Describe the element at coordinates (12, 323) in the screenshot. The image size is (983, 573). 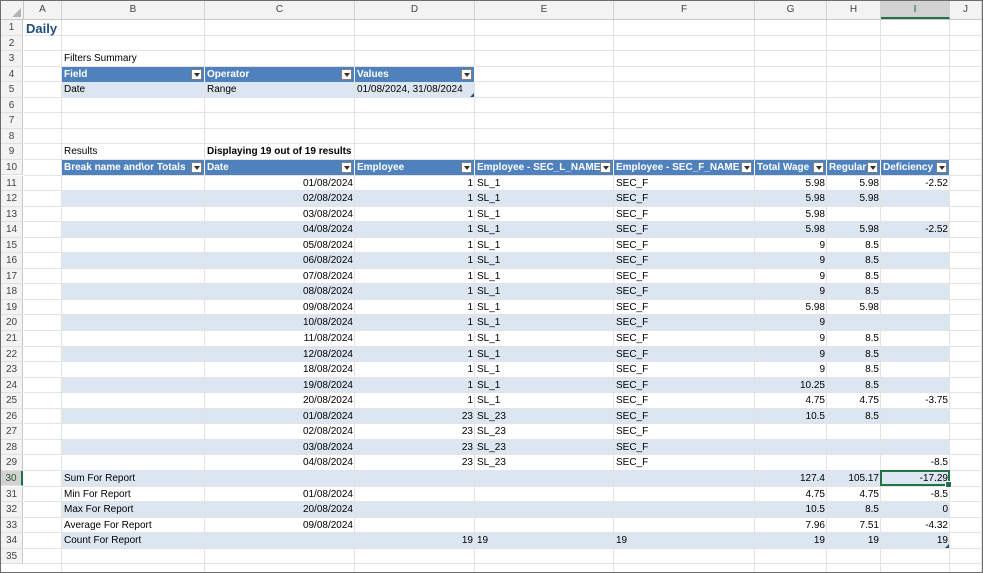
I see `row-header-20: 20` at that location.